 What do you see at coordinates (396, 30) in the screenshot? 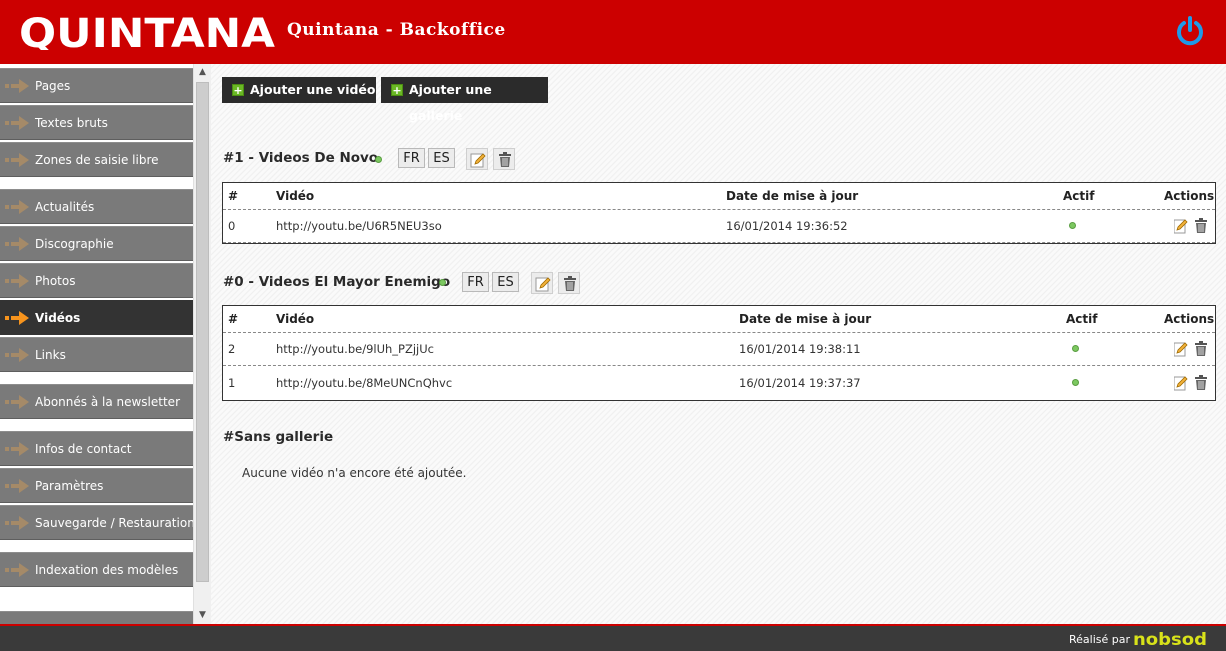
I see `app-title: Quintana - Backoffice` at bounding box center [396, 30].